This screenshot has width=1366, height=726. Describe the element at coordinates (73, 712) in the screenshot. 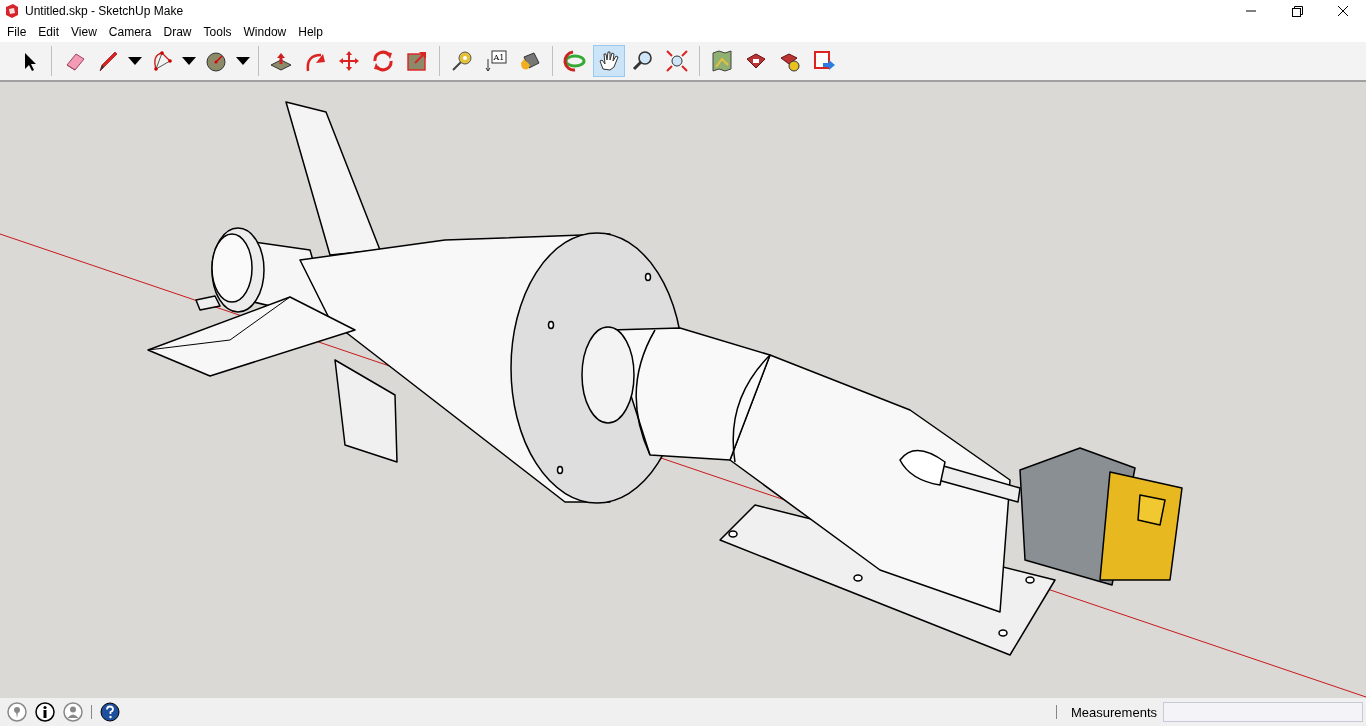

I see `user-icon` at that location.